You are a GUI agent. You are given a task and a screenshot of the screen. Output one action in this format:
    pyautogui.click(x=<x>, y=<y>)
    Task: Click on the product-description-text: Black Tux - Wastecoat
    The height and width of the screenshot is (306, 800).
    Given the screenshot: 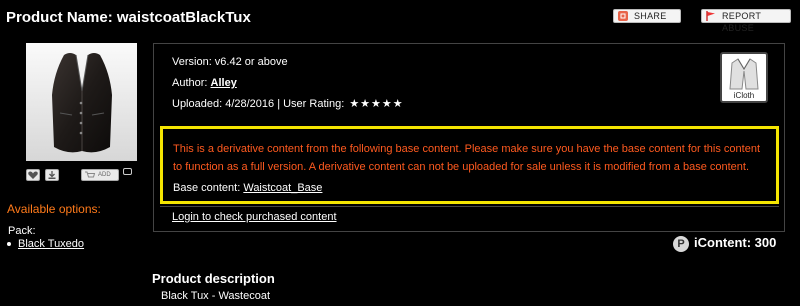 What is the action you would take?
    pyautogui.click(x=216, y=296)
    